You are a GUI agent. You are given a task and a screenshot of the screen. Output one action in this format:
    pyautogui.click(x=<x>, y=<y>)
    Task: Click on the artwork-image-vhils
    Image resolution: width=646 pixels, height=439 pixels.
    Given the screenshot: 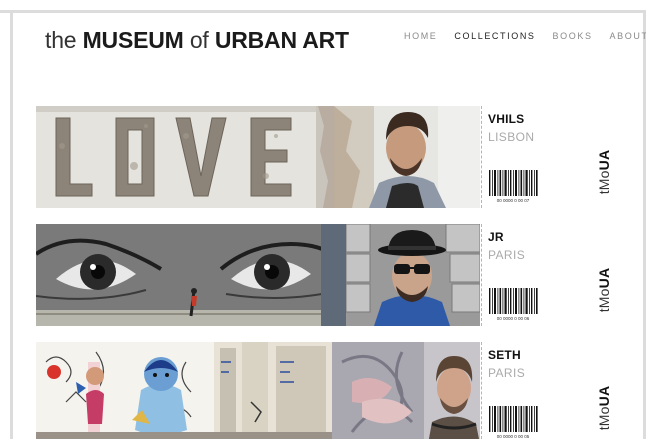 What is the action you would take?
    pyautogui.click(x=185, y=157)
    